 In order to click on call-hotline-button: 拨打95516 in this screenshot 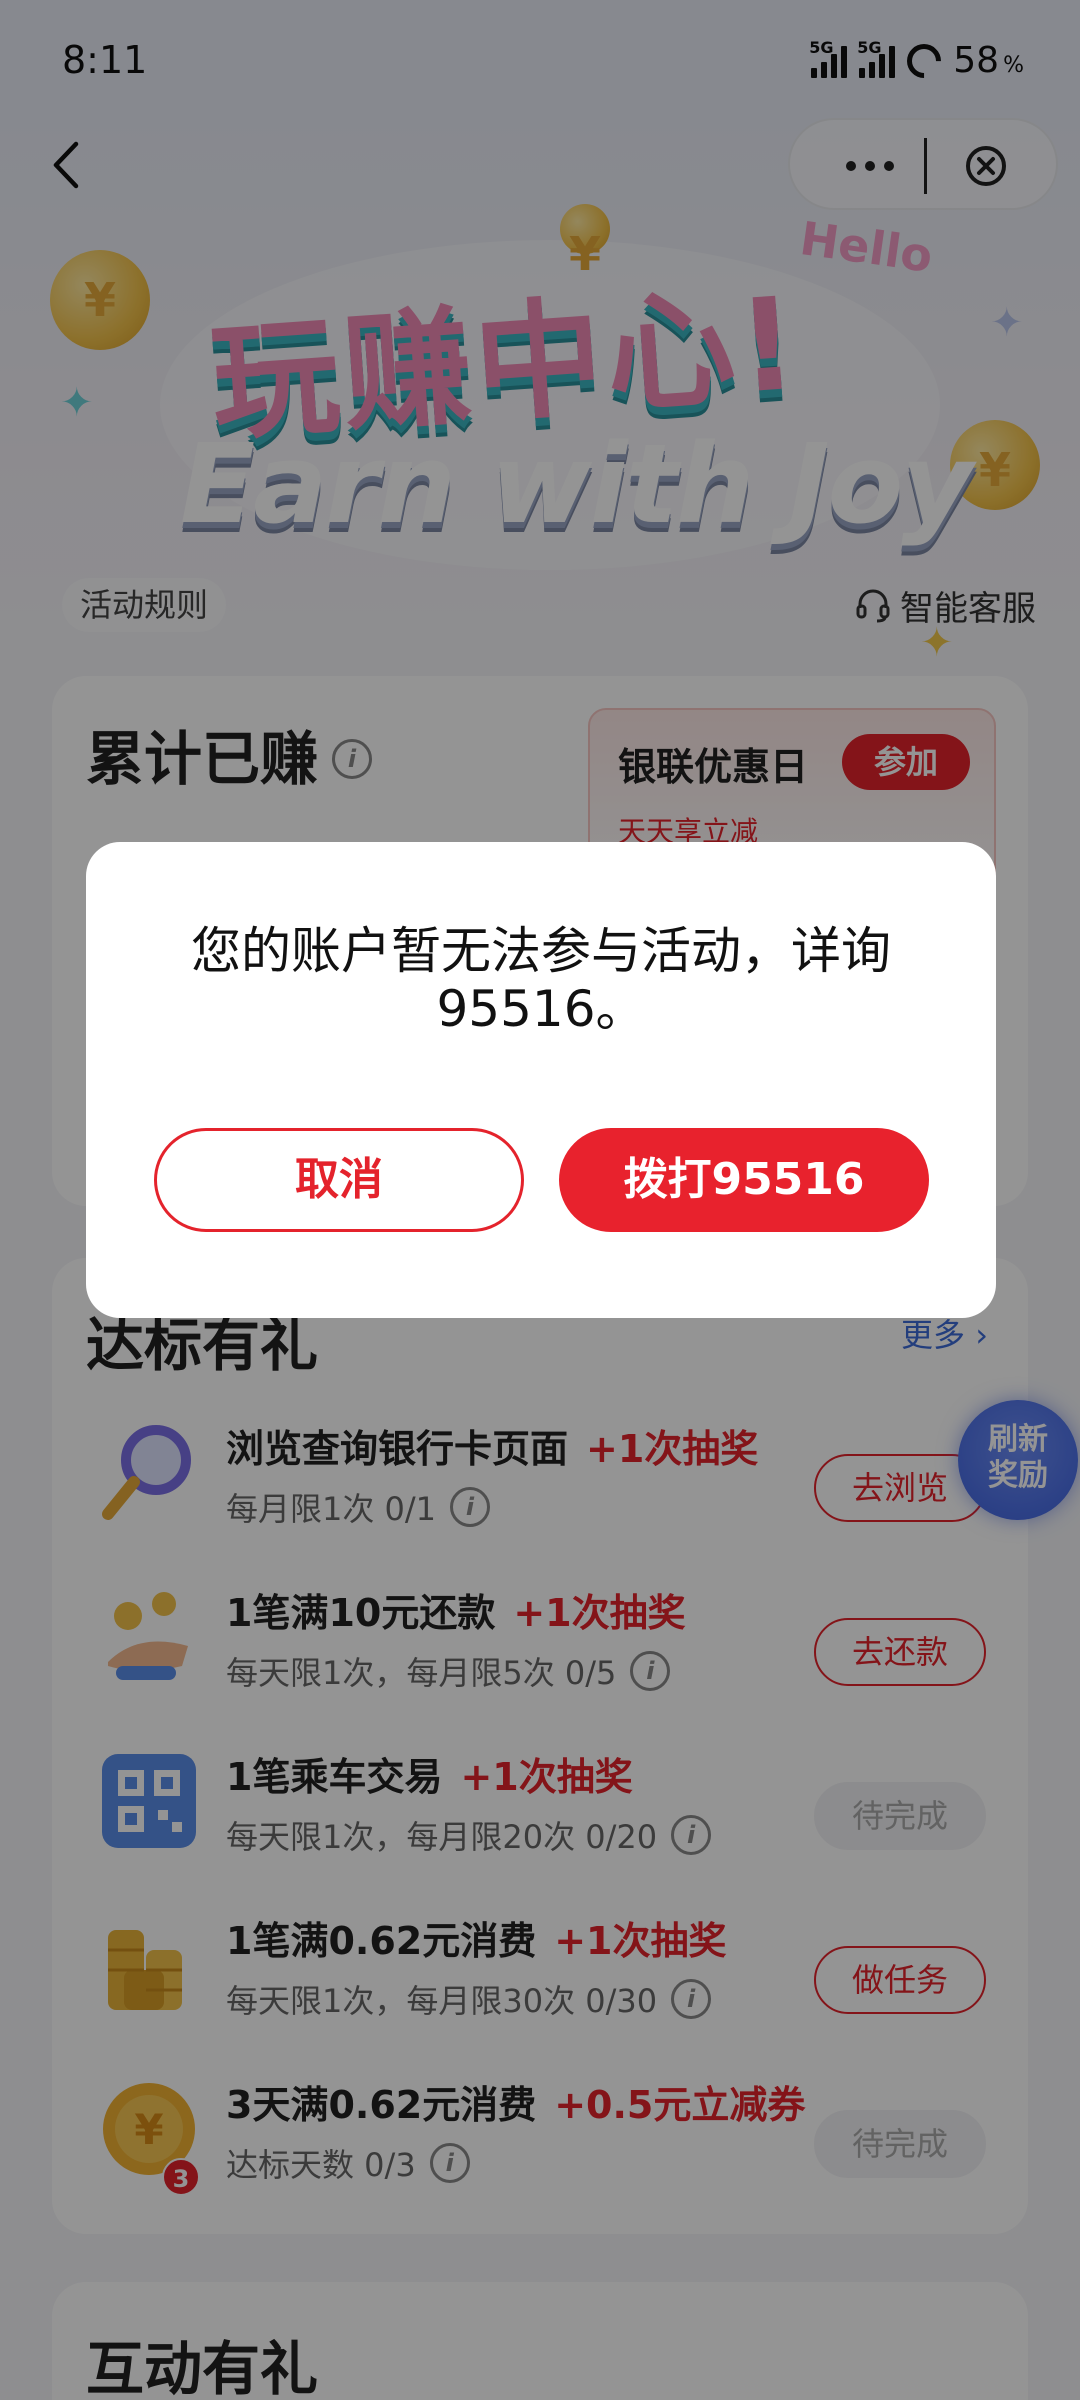, I will do `click(744, 1180)`.